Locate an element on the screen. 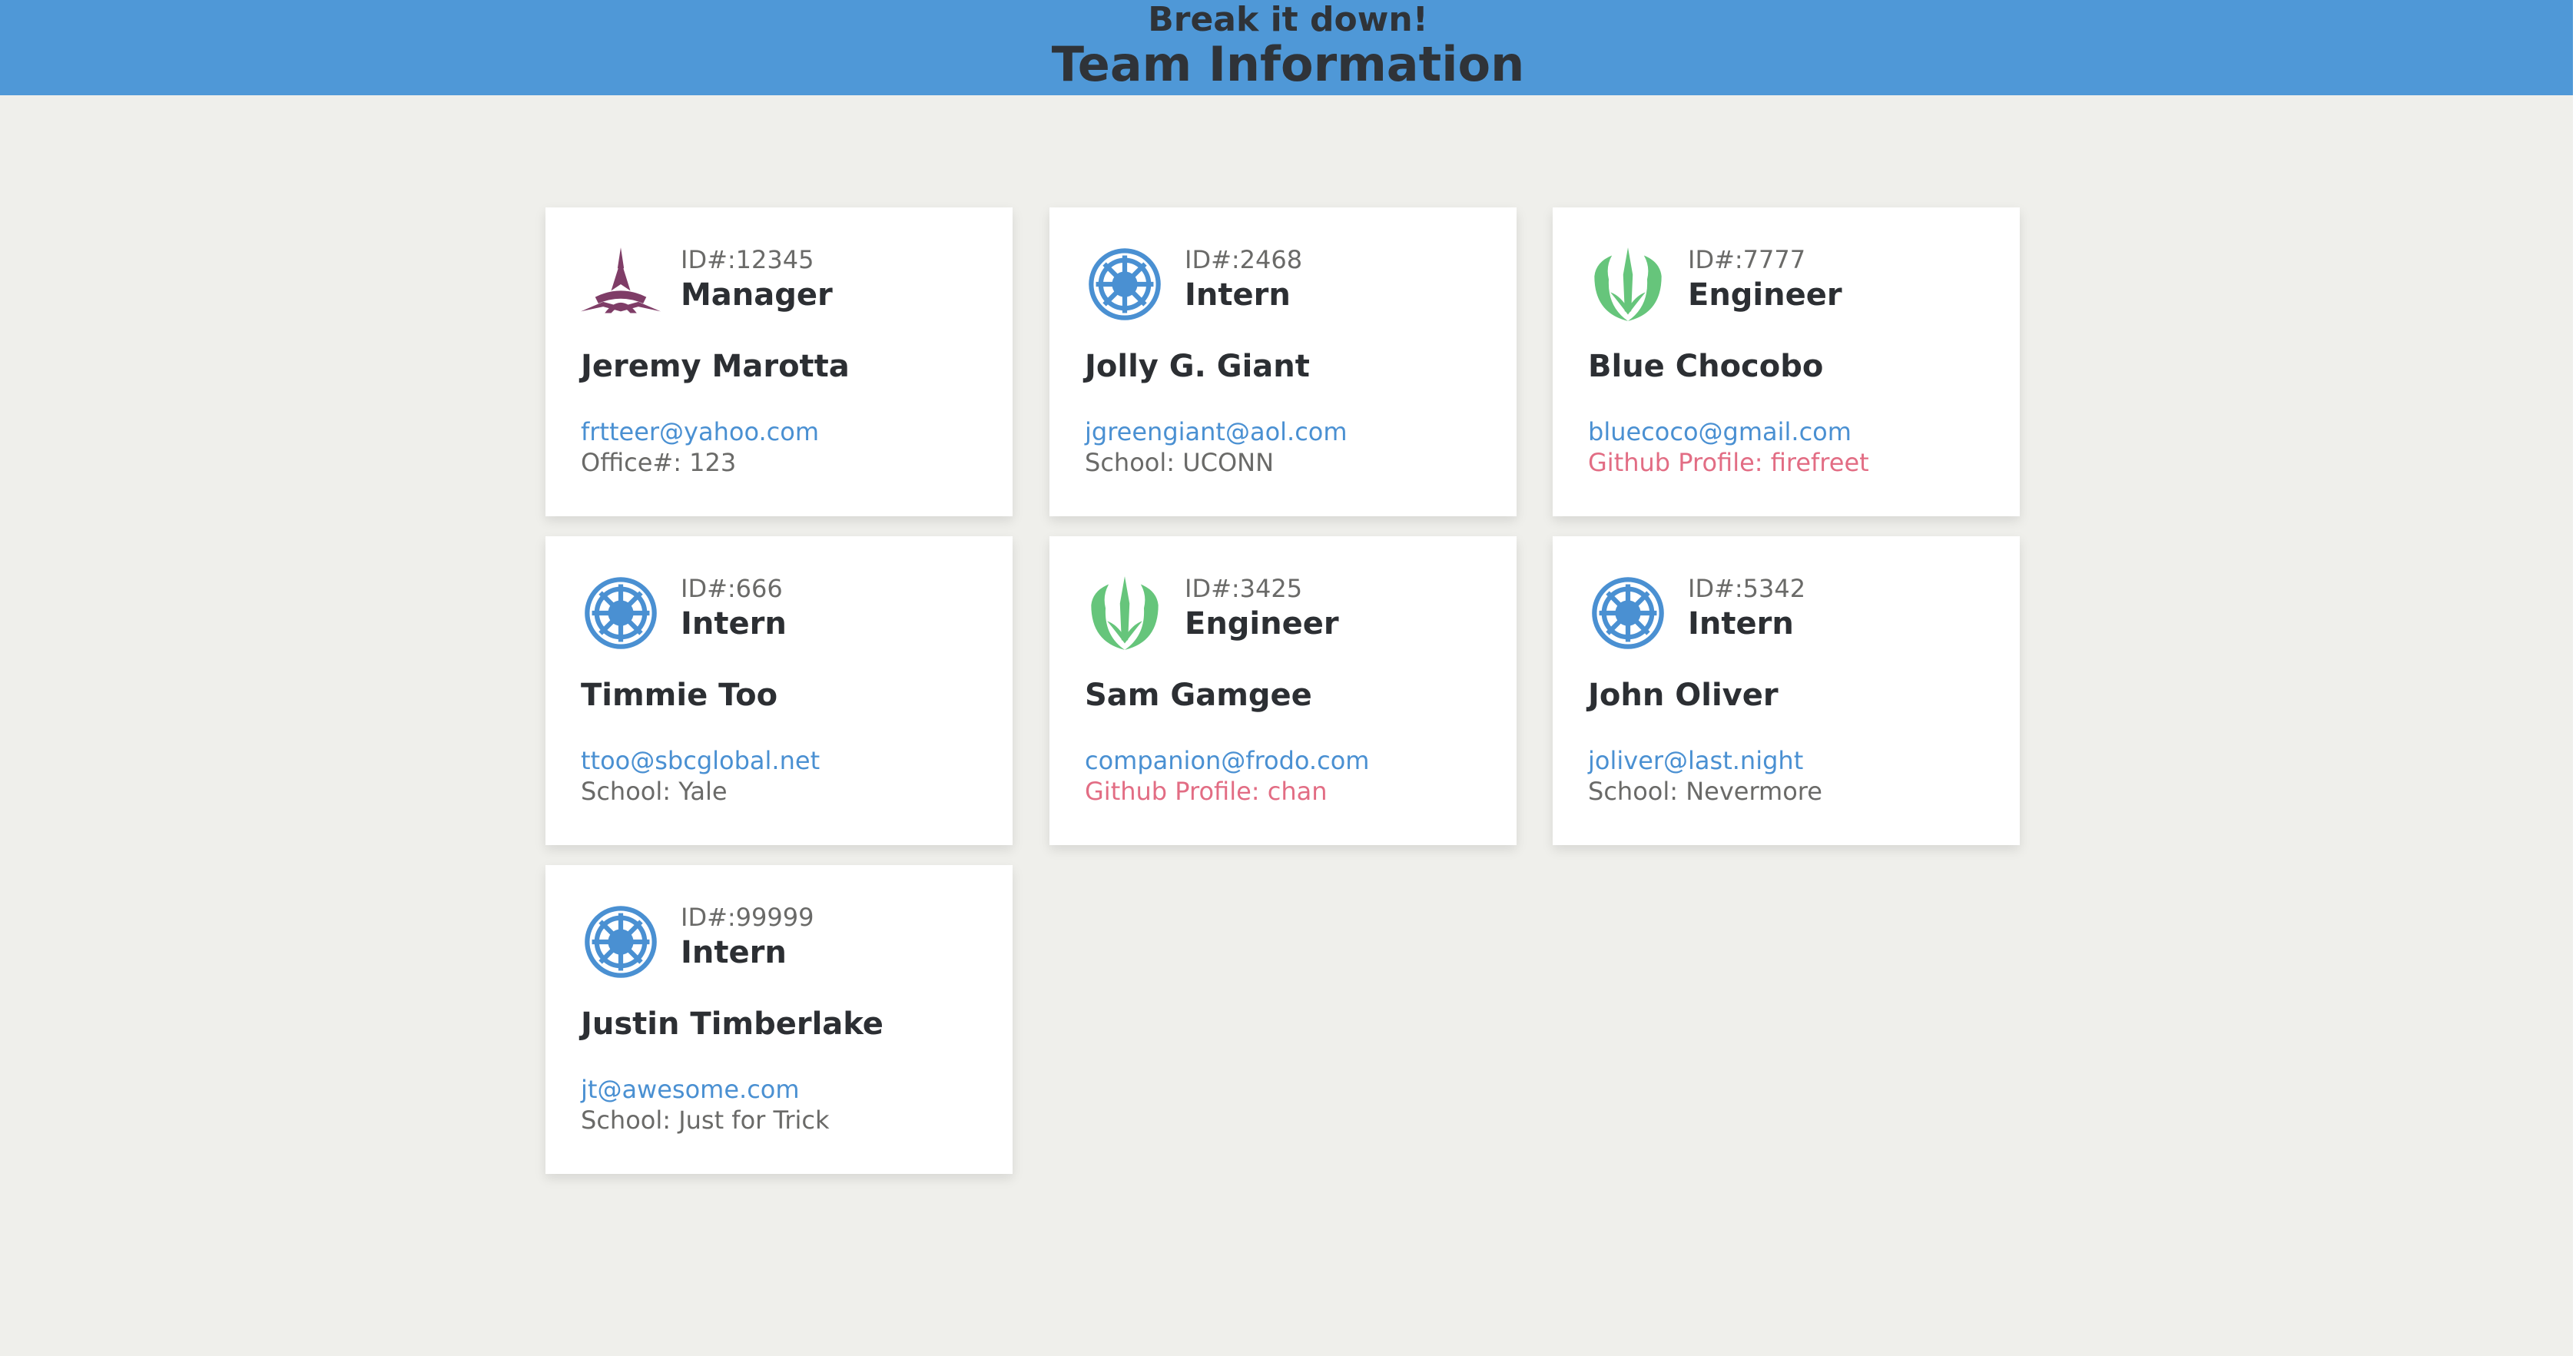  employee-name: Justin Timberlake is located at coordinates (732, 1024).